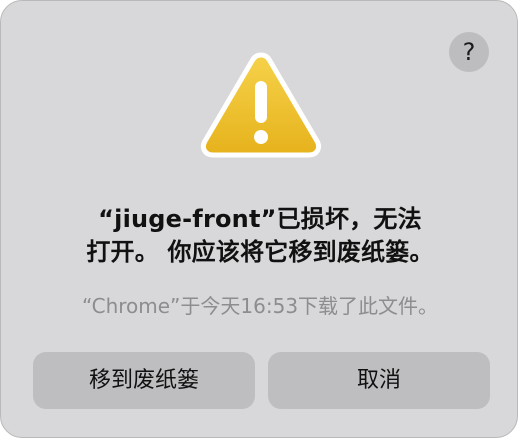  I want to click on help-button: ?, so click(469, 52).